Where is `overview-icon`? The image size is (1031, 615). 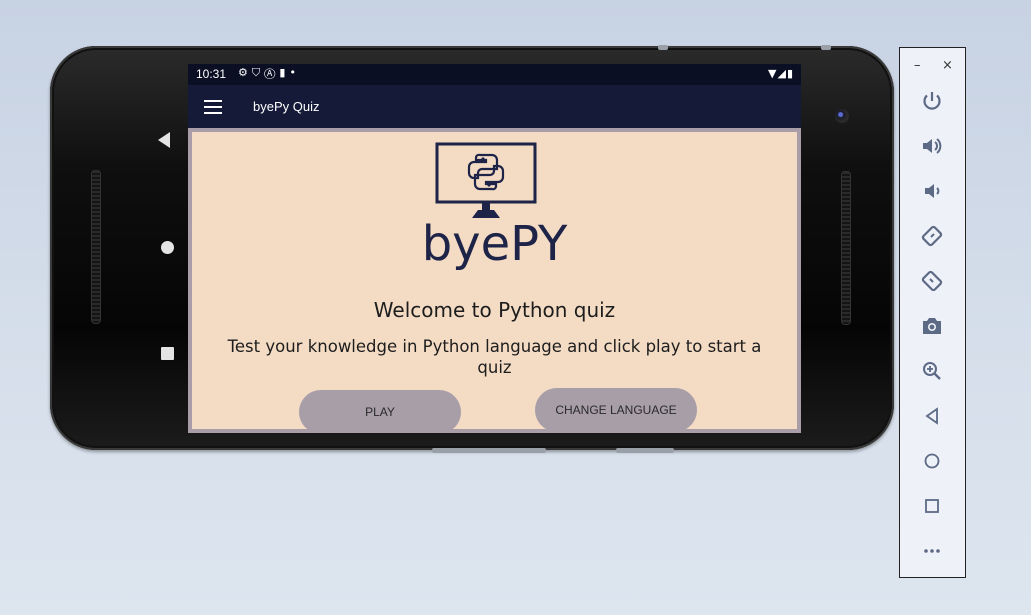 overview-icon is located at coordinates (932, 506).